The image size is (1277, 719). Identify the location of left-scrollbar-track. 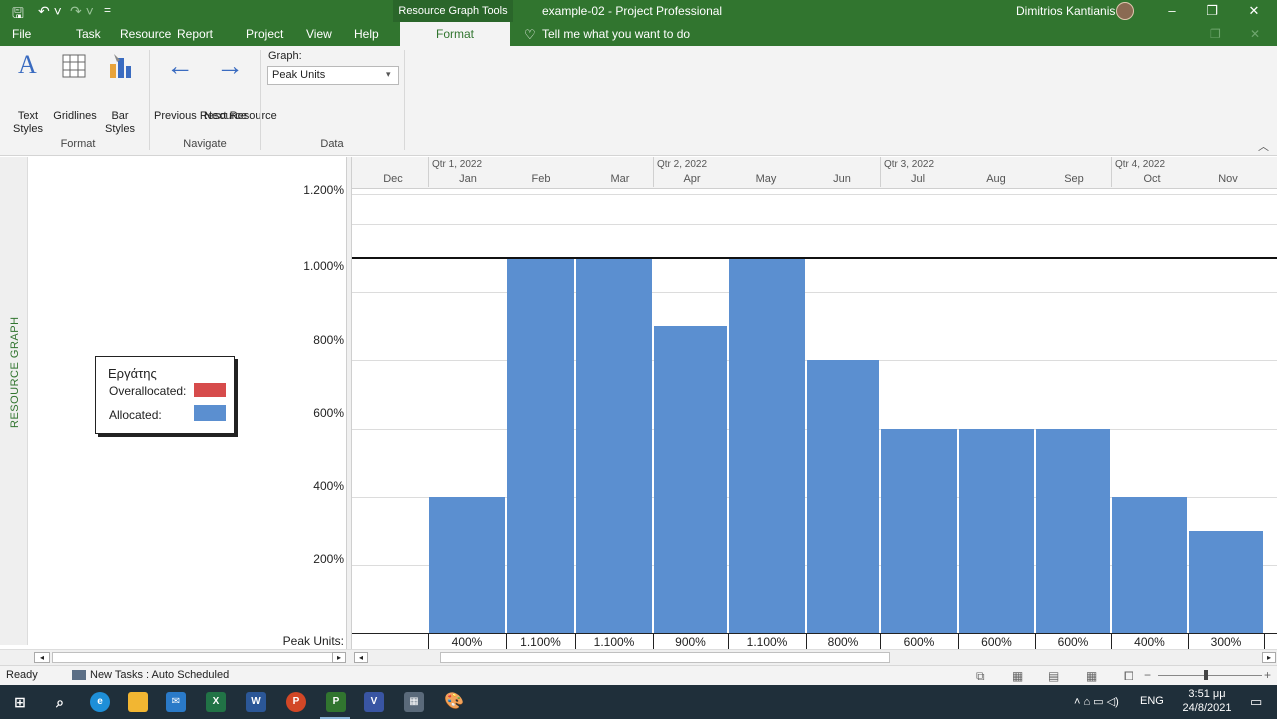
(197, 657).